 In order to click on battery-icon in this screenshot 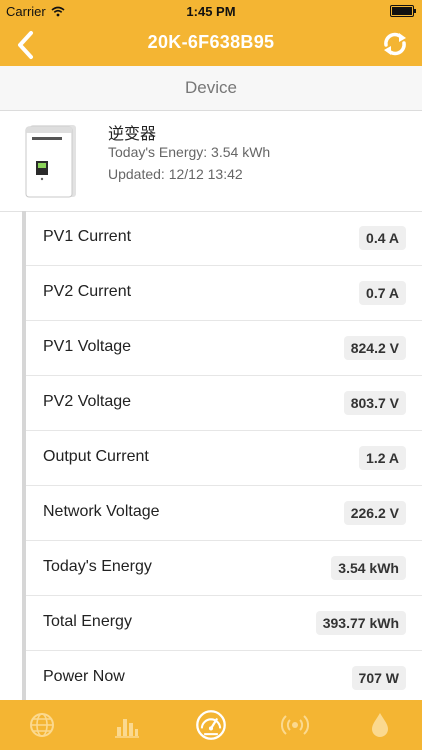, I will do `click(403, 11)`.